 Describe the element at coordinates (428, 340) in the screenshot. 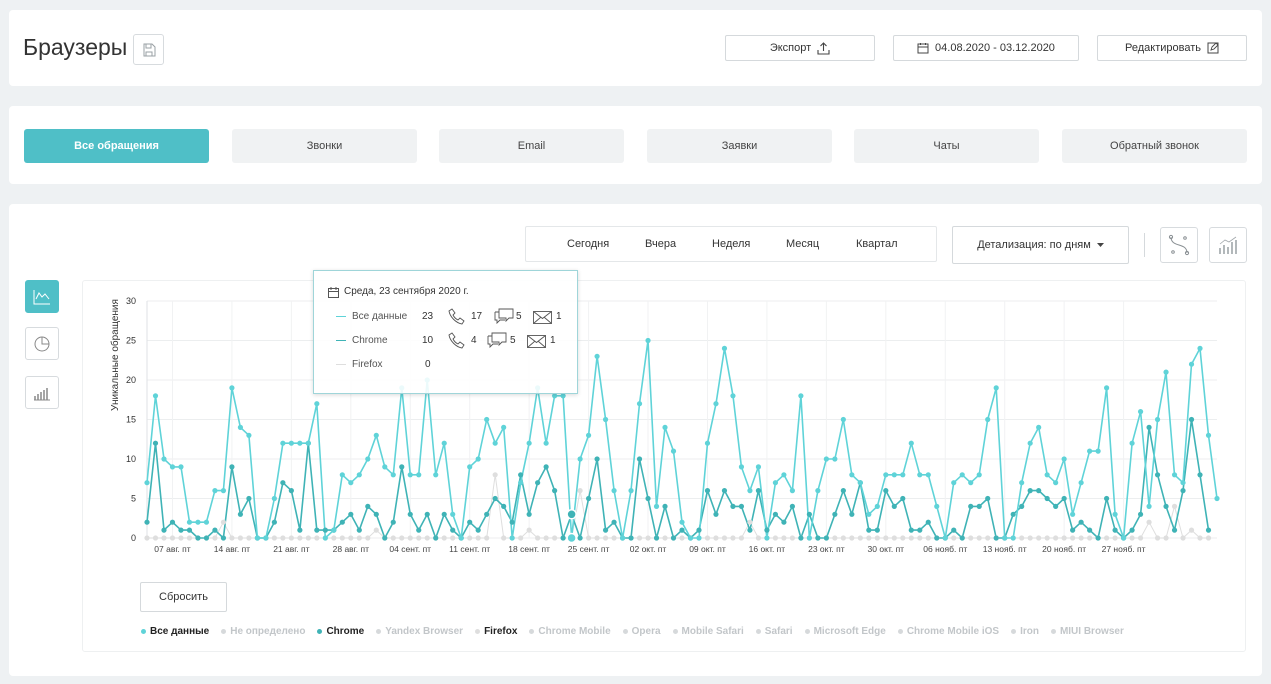

I see `tooltip-total: 10` at that location.